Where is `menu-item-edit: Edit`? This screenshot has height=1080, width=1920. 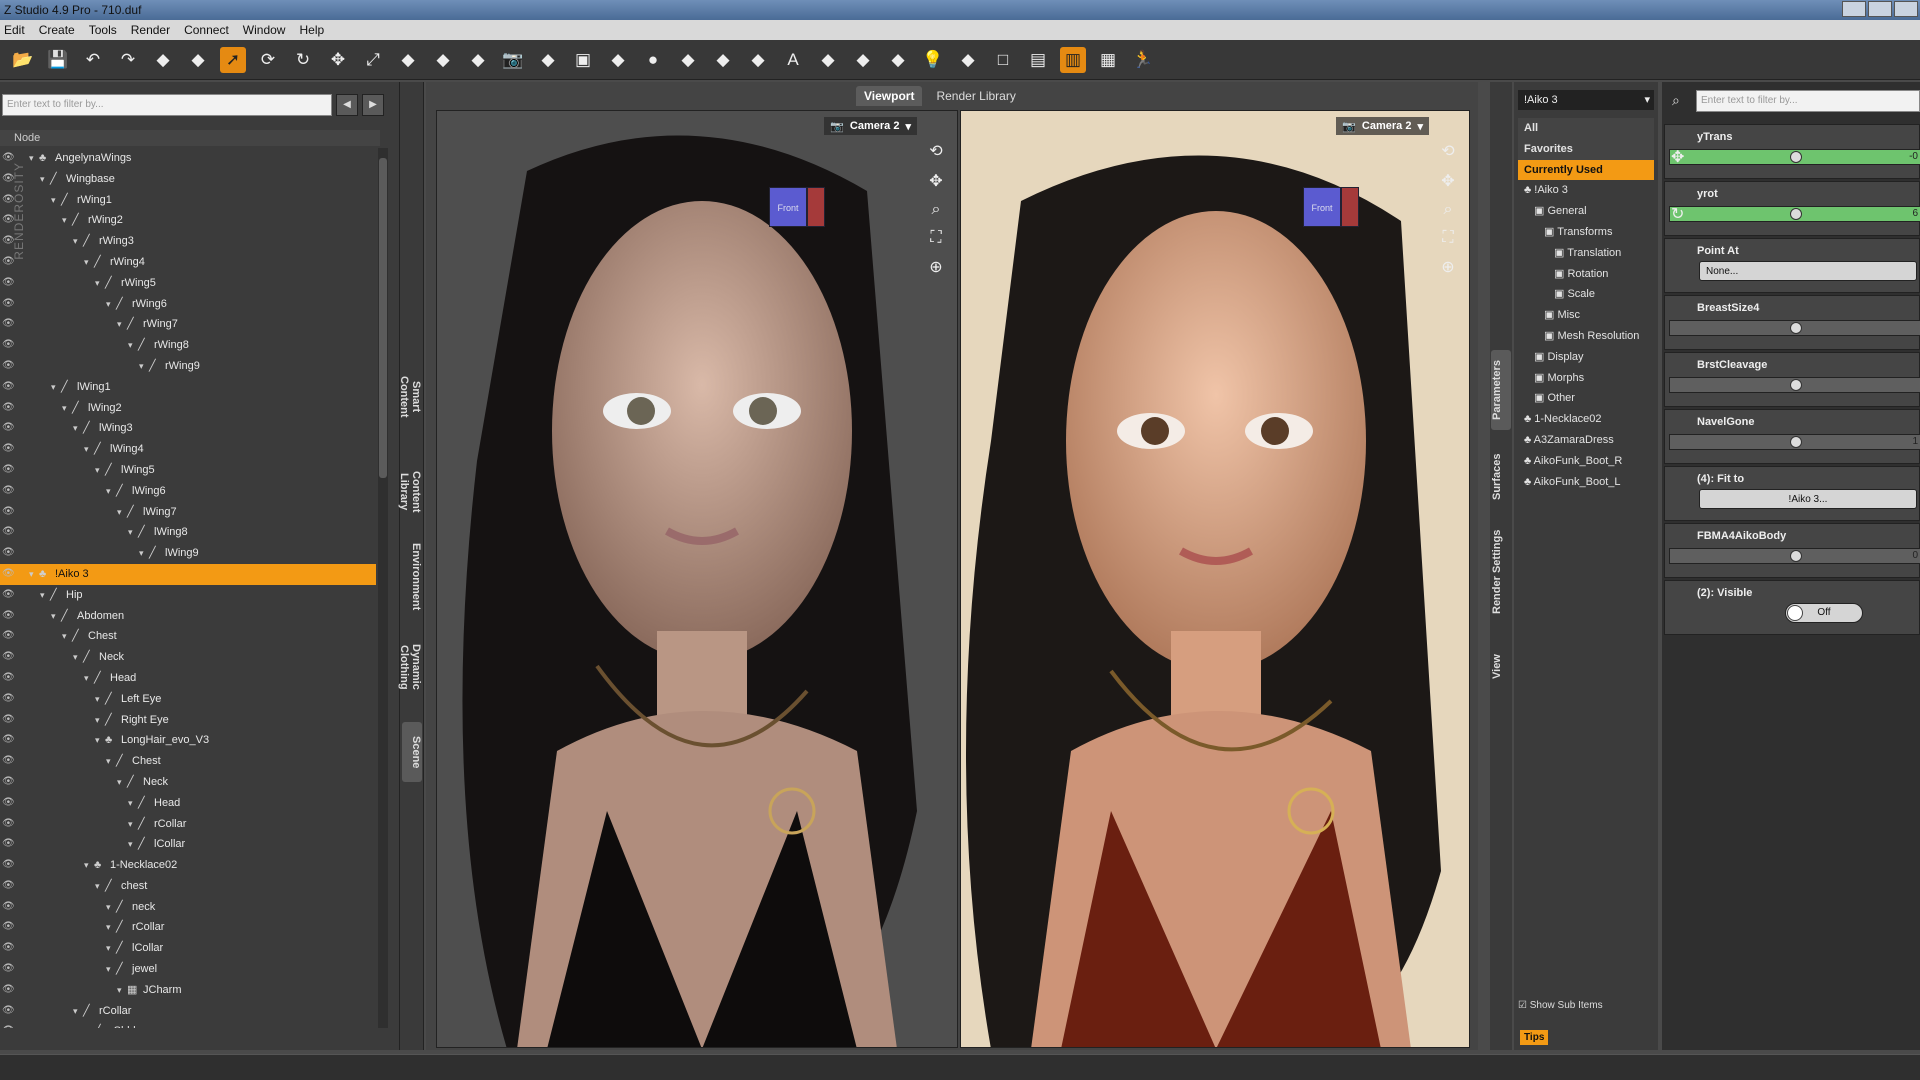
menu-item-edit: Edit is located at coordinates (14, 30).